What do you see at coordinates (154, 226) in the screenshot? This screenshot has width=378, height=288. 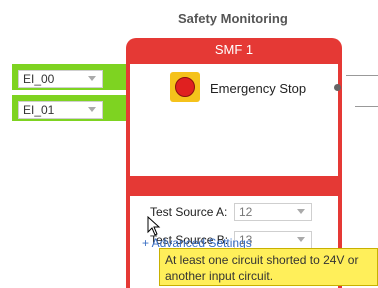 I see `mouse-cursor-icon` at bounding box center [154, 226].